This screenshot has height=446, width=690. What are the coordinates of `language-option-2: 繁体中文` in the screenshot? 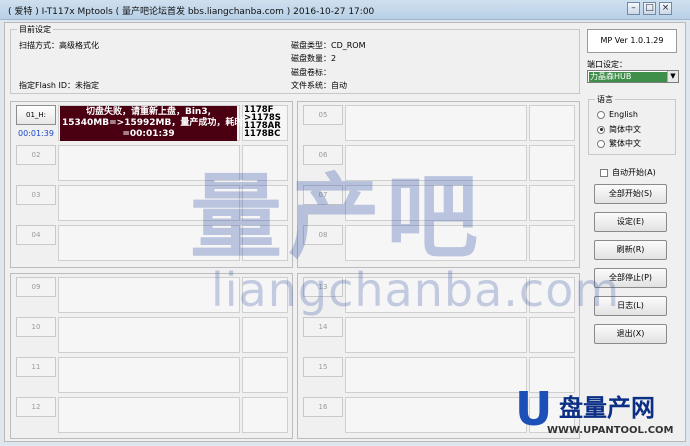 It's located at (619, 143).